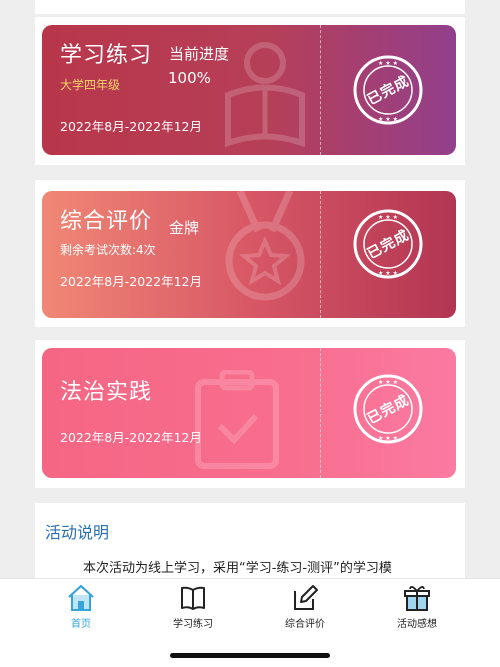  I want to click on progress-value: 100%, so click(189, 78).